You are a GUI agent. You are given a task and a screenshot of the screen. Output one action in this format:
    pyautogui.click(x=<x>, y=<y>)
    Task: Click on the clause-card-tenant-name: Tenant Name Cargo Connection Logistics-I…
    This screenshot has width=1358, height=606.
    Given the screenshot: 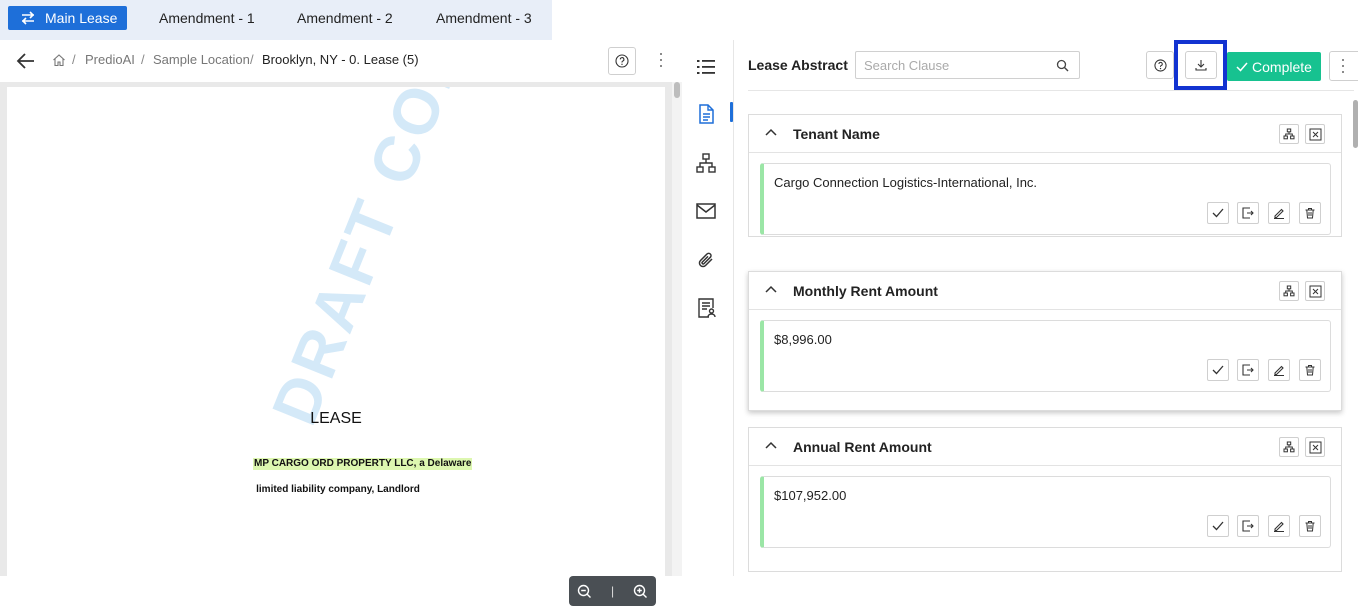 What is the action you would take?
    pyautogui.click(x=1045, y=175)
    